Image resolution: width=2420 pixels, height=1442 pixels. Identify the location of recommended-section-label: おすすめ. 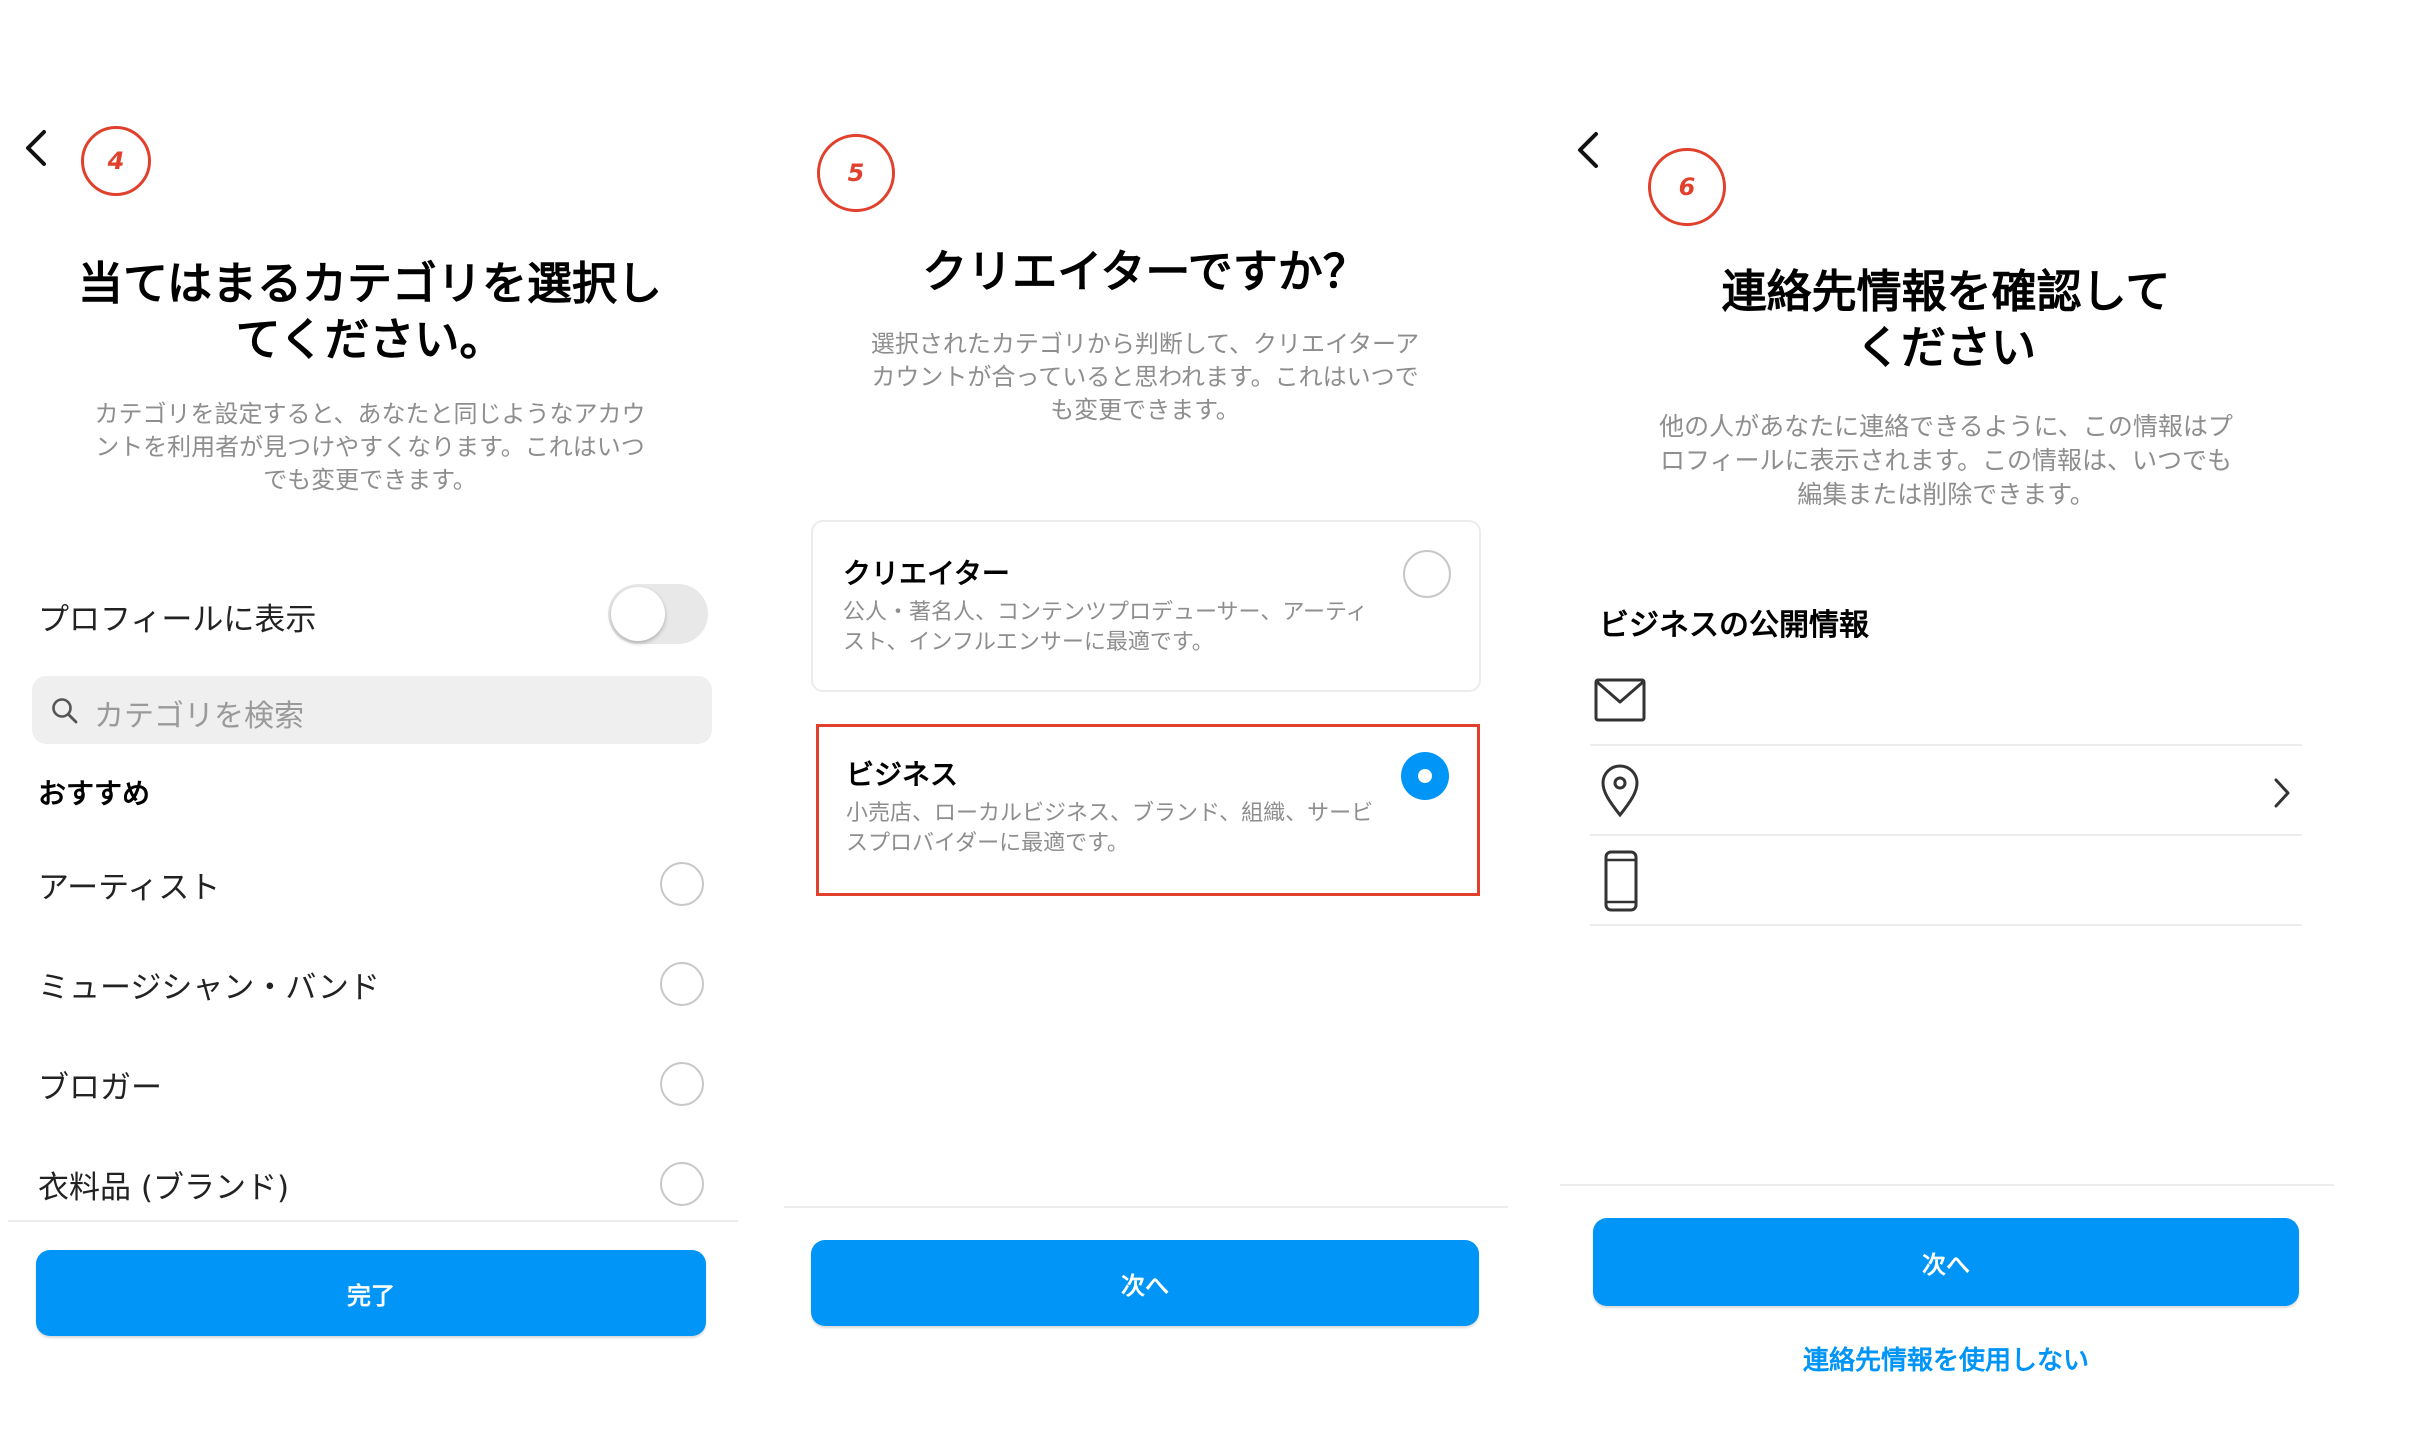
(94, 793).